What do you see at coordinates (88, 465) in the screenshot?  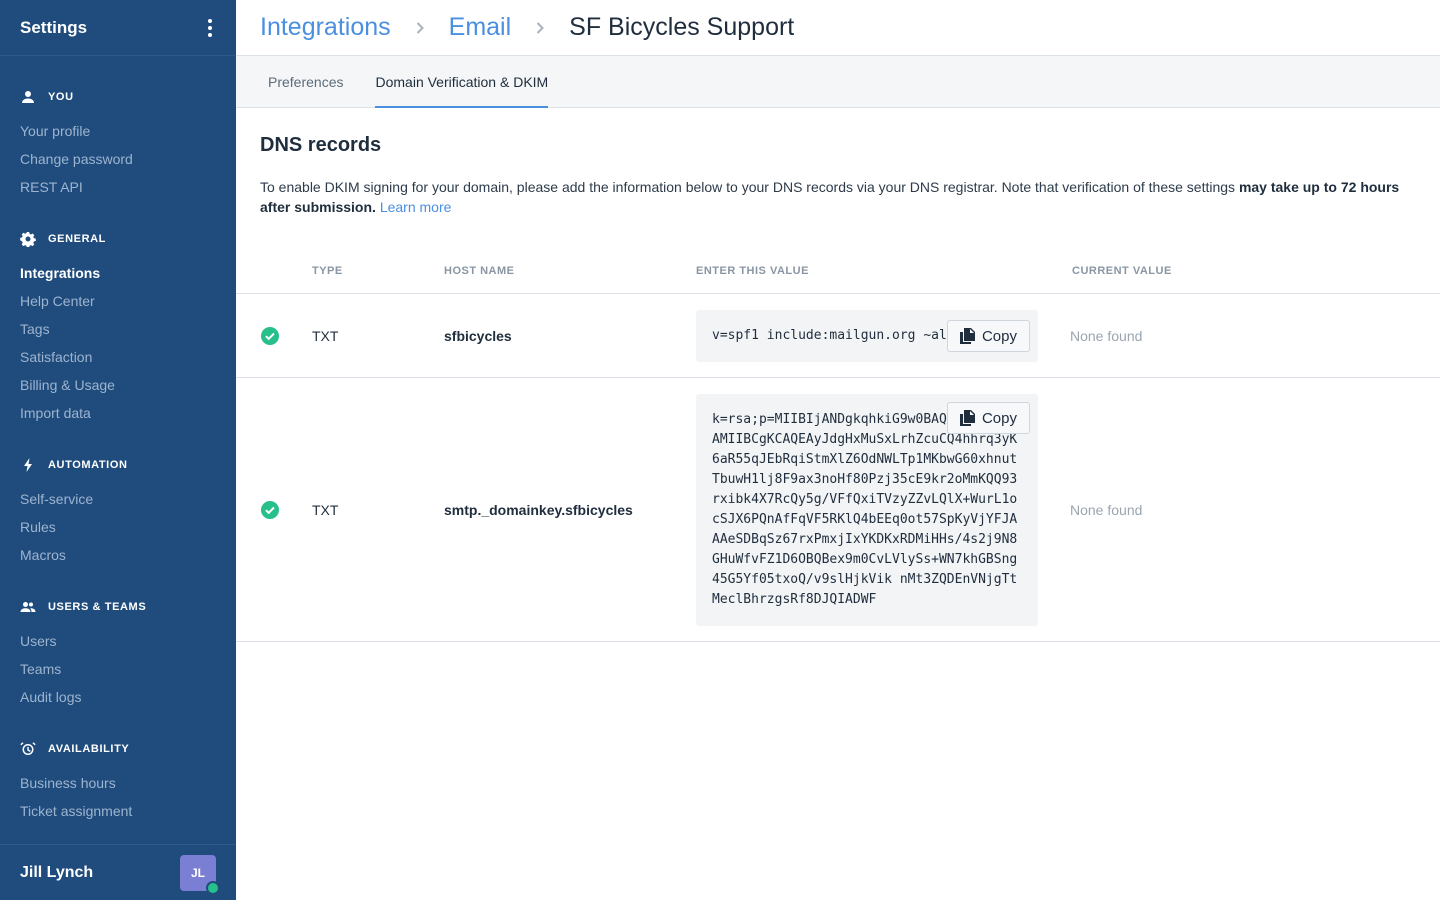 I see `sidebar-section-label: AUTOMATION` at bounding box center [88, 465].